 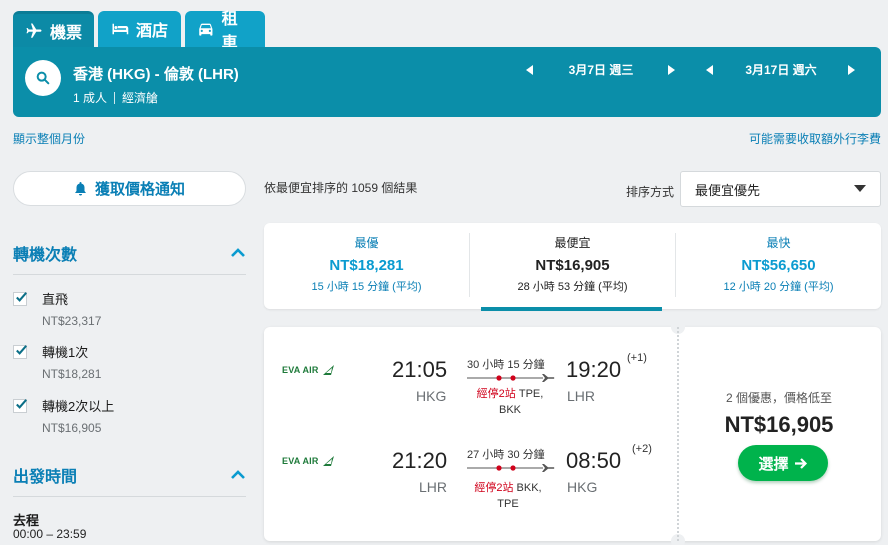 I want to click on outbound-time-range: 00:00 – 23:59, so click(x=50, y=534).